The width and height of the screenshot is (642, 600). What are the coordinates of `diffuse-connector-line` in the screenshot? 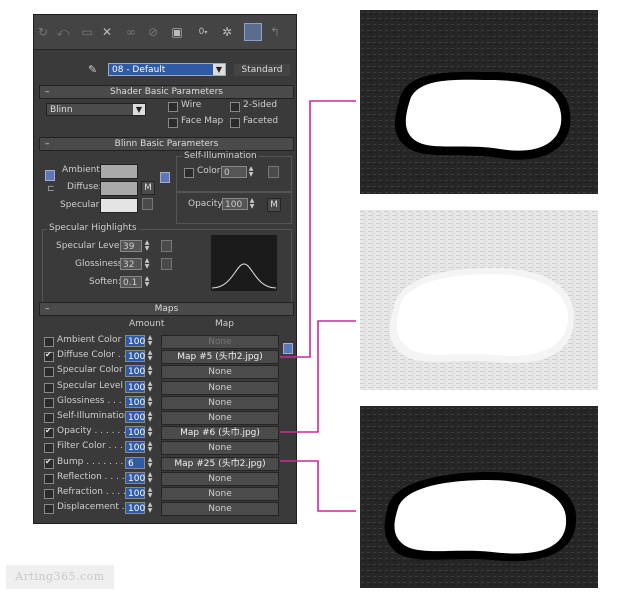 It's located at (318, 229).